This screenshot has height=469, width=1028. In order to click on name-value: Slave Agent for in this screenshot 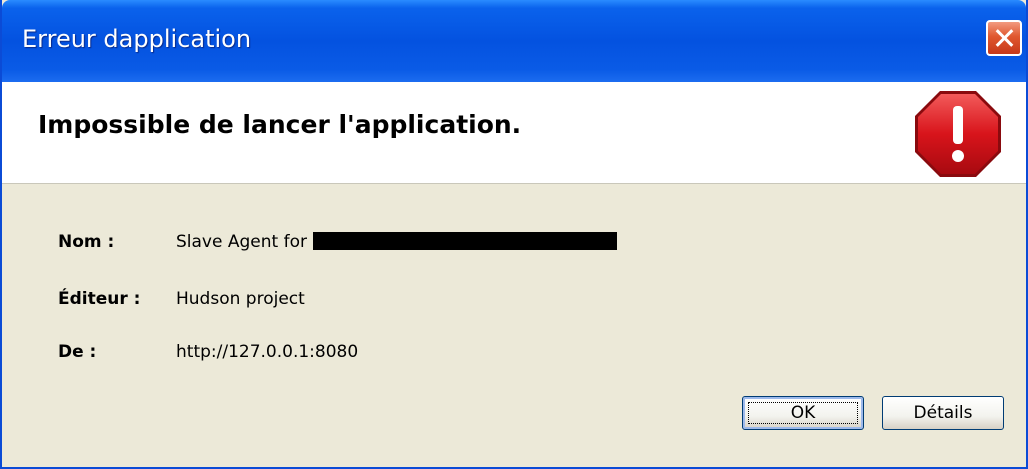, I will do `click(396, 242)`.